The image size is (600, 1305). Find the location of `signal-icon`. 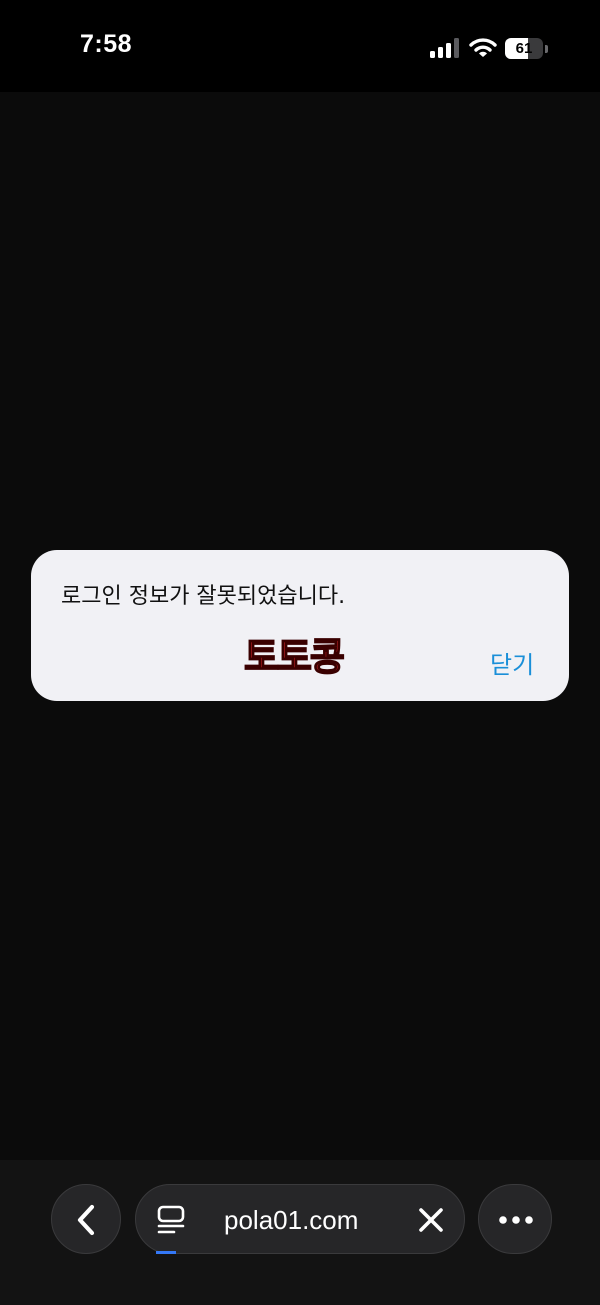

signal-icon is located at coordinates (444, 48).